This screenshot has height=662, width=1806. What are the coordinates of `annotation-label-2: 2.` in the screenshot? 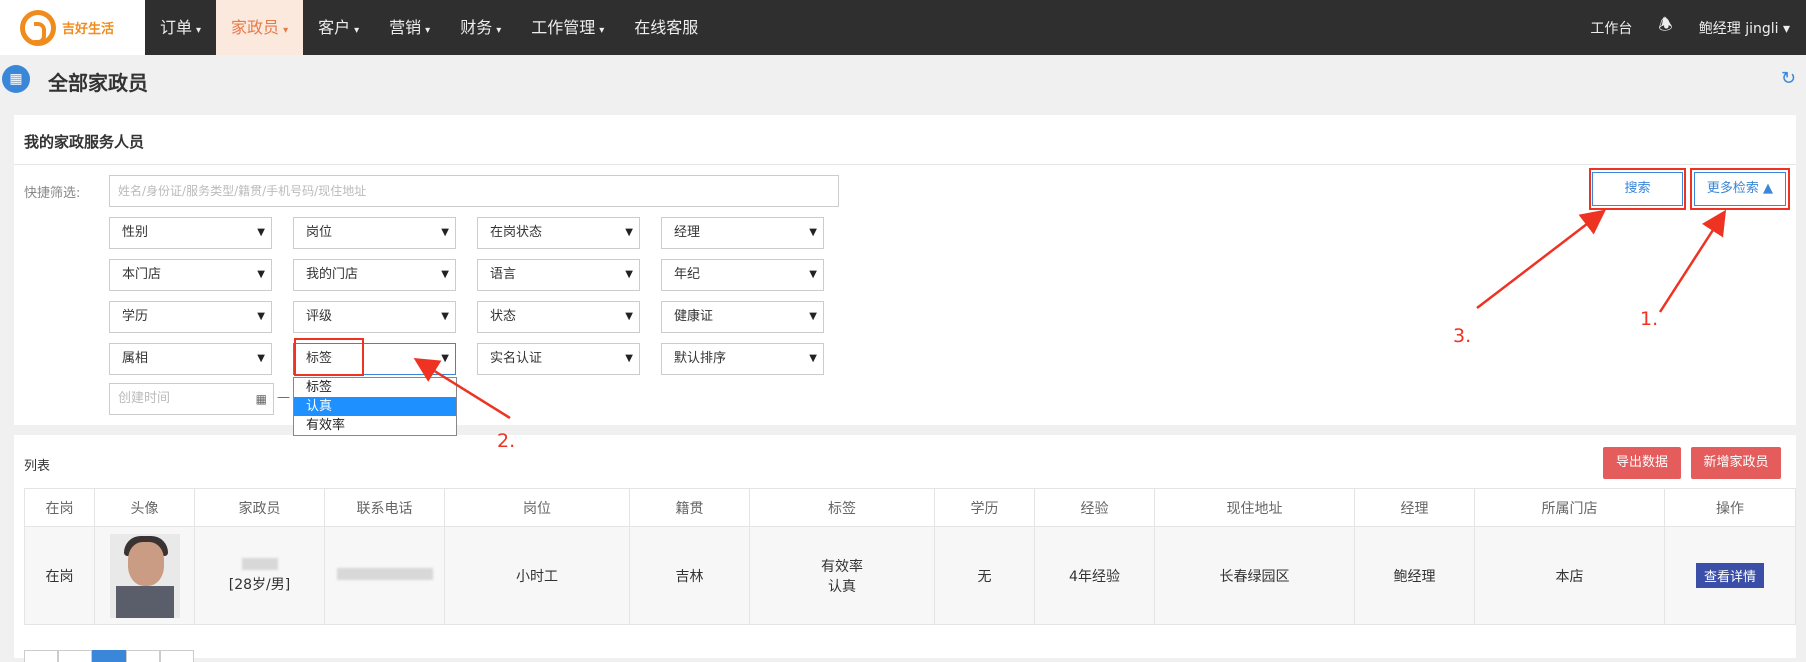 It's located at (506, 441).